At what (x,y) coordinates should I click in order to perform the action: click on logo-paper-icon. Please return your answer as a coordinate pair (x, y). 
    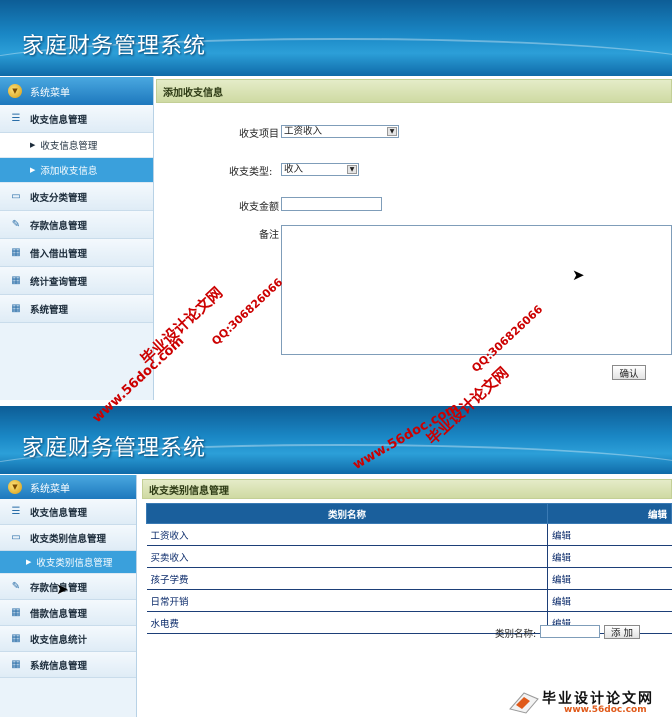
    Looking at the image, I should click on (524, 703).